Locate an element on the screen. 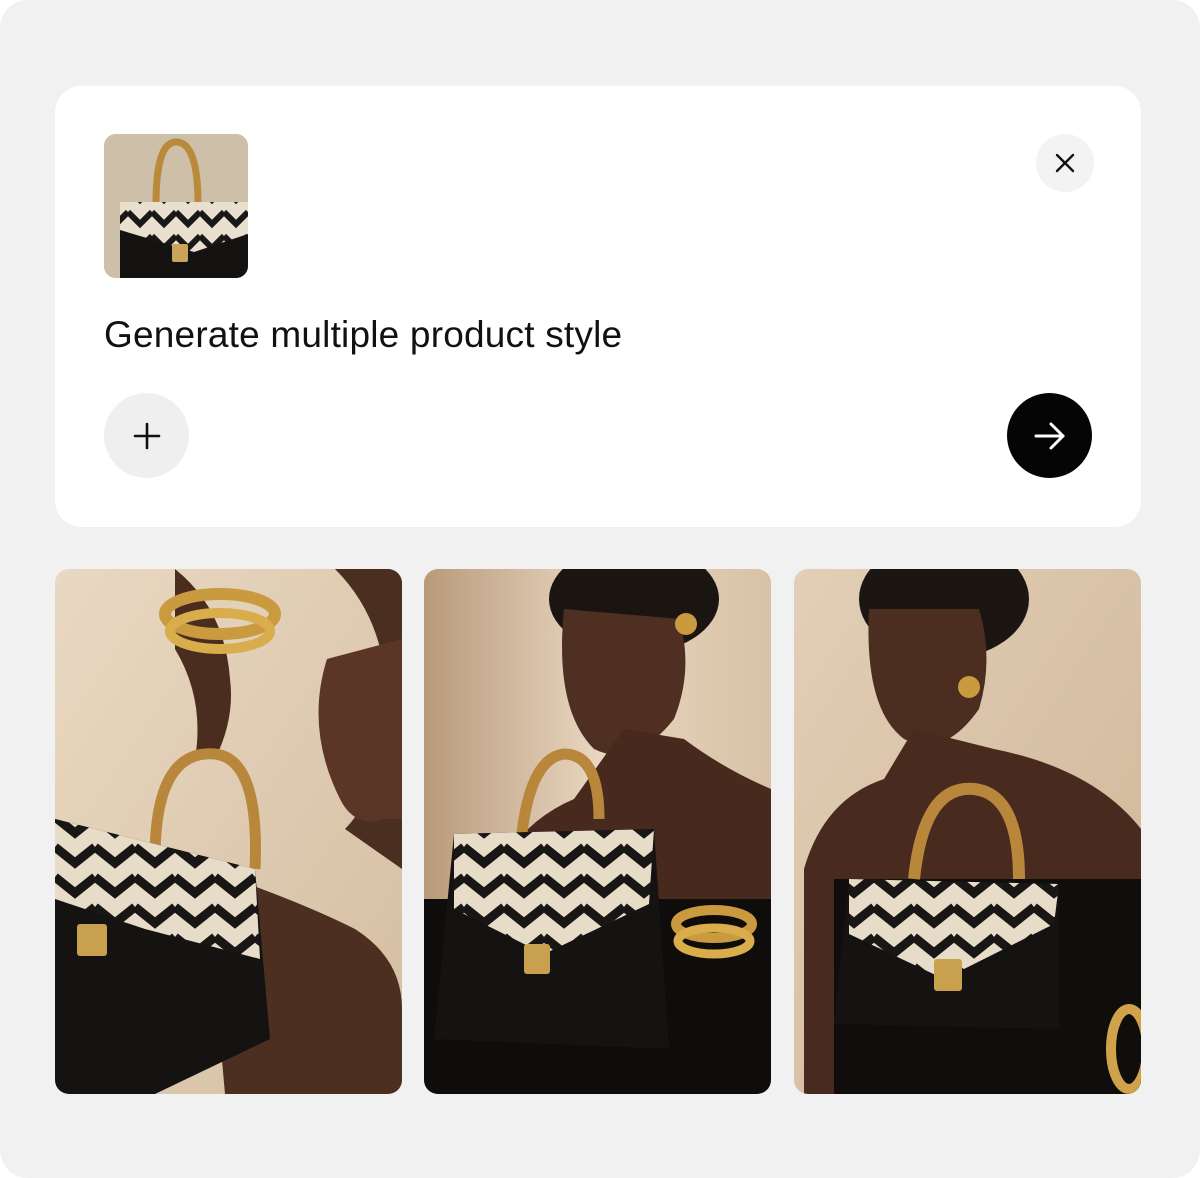  add-attachment-button is located at coordinates (146, 435).